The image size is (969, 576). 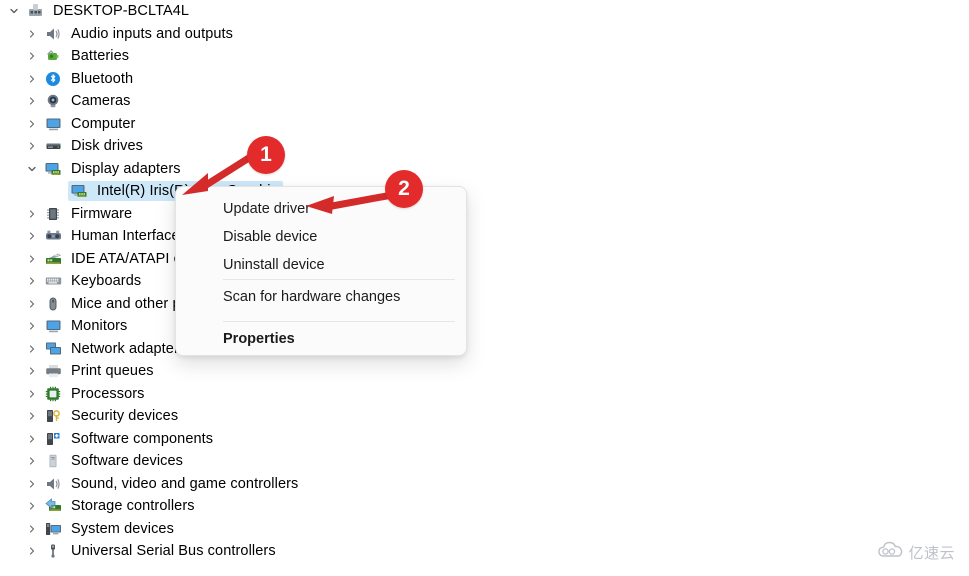 What do you see at coordinates (108, 393) in the screenshot?
I see `tree-item-label: Processors` at bounding box center [108, 393].